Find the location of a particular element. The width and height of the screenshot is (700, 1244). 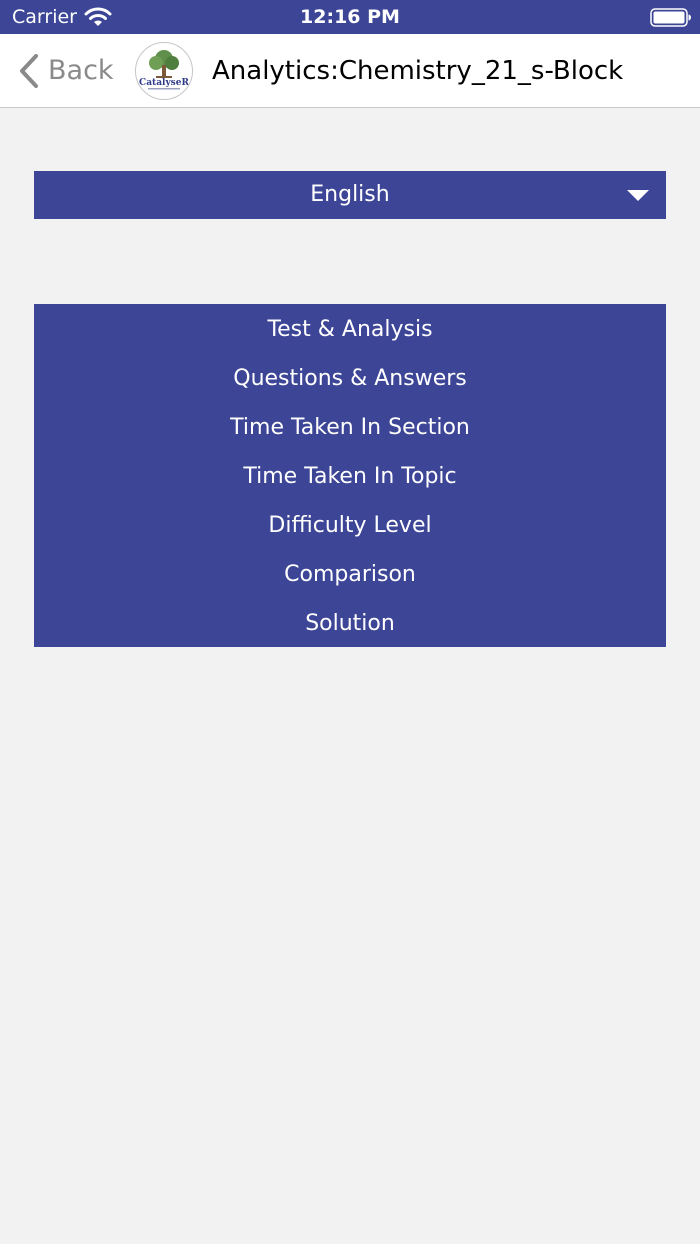

menu-item-solution: Solution is located at coordinates (350, 623).